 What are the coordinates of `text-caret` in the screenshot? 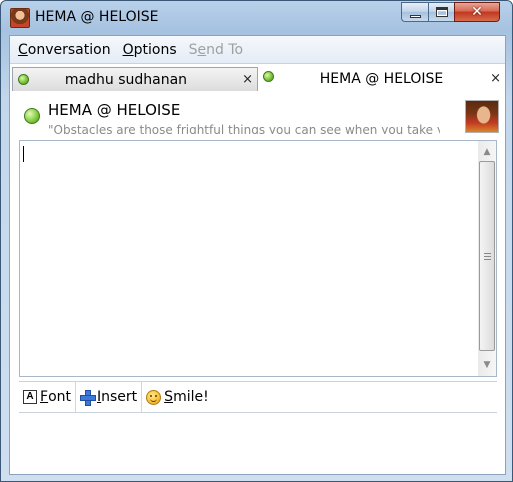 It's located at (23, 154).